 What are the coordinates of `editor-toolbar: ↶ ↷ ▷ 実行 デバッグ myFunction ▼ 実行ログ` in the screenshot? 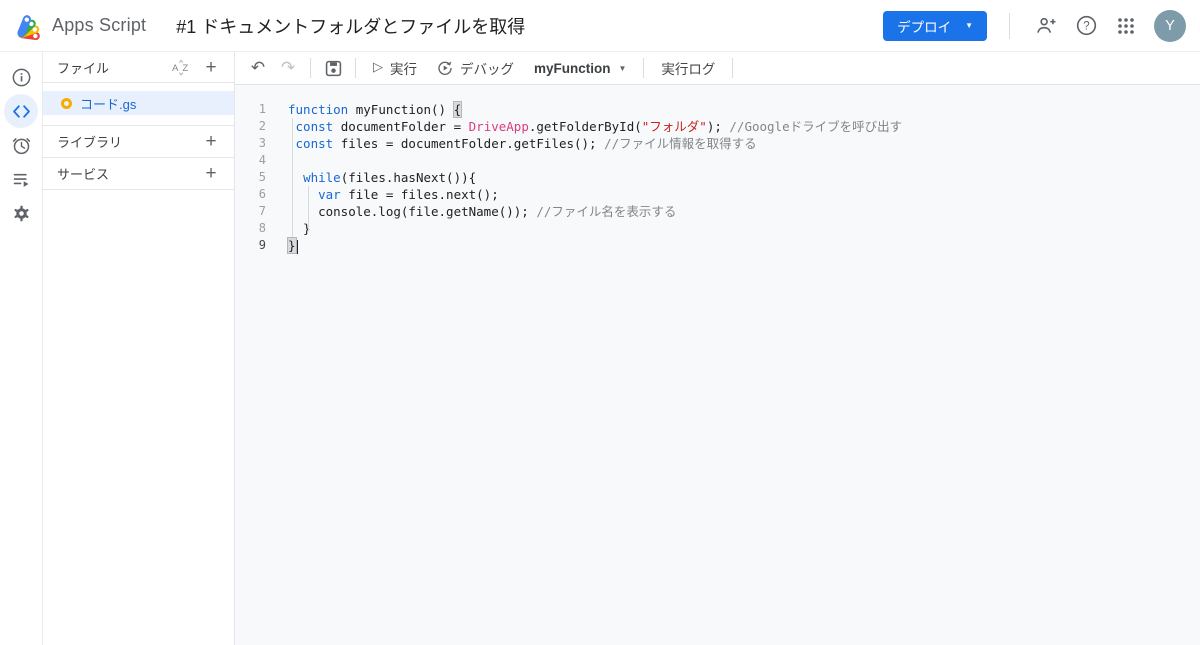 It's located at (717, 68).